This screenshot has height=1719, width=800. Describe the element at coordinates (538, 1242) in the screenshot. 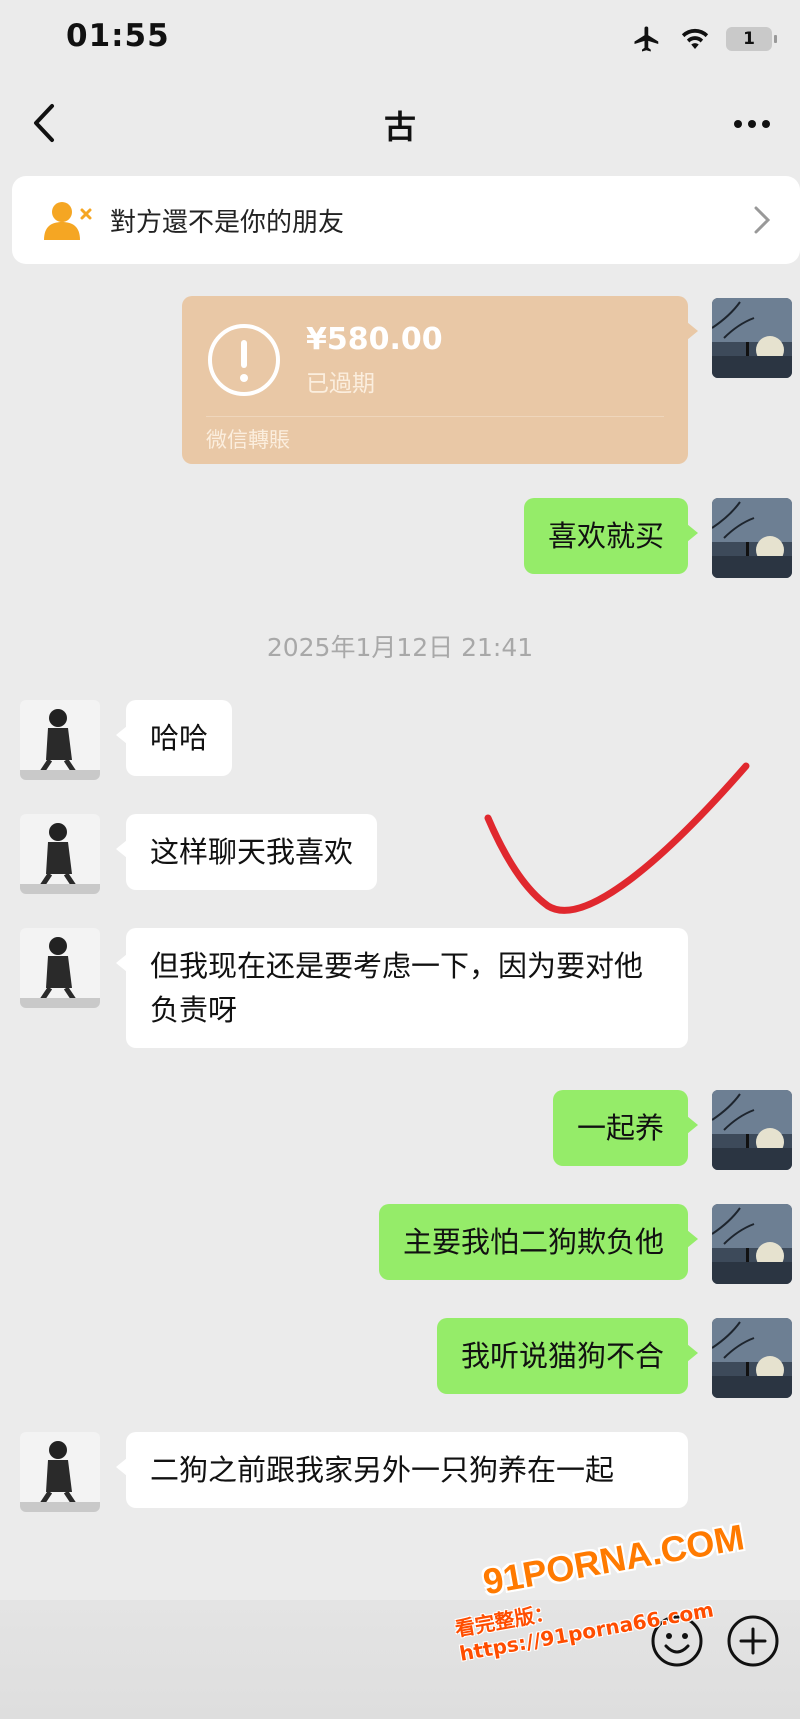

I see `message-bubble-mine: 主要我怕二狗欺负他` at that location.